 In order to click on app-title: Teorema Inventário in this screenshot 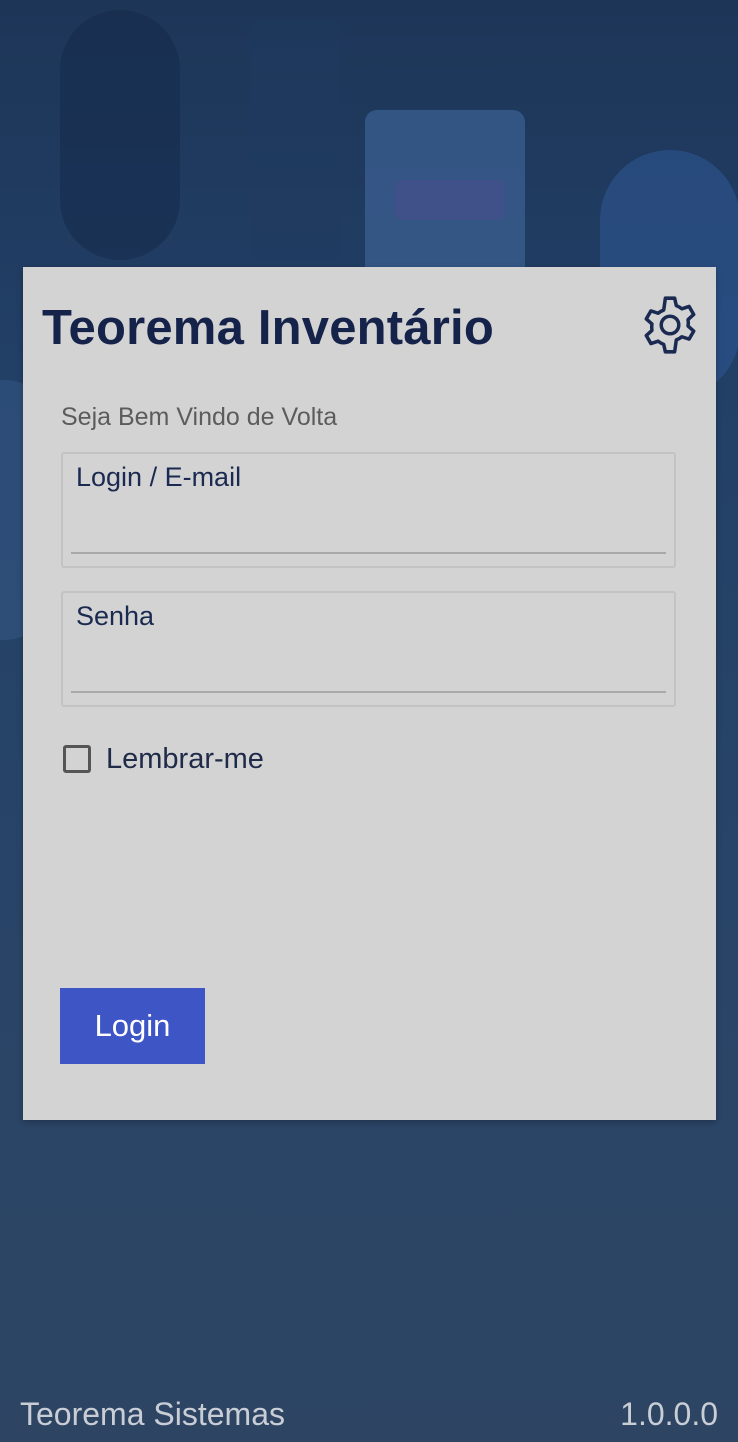, I will do `click(268, 328)`.